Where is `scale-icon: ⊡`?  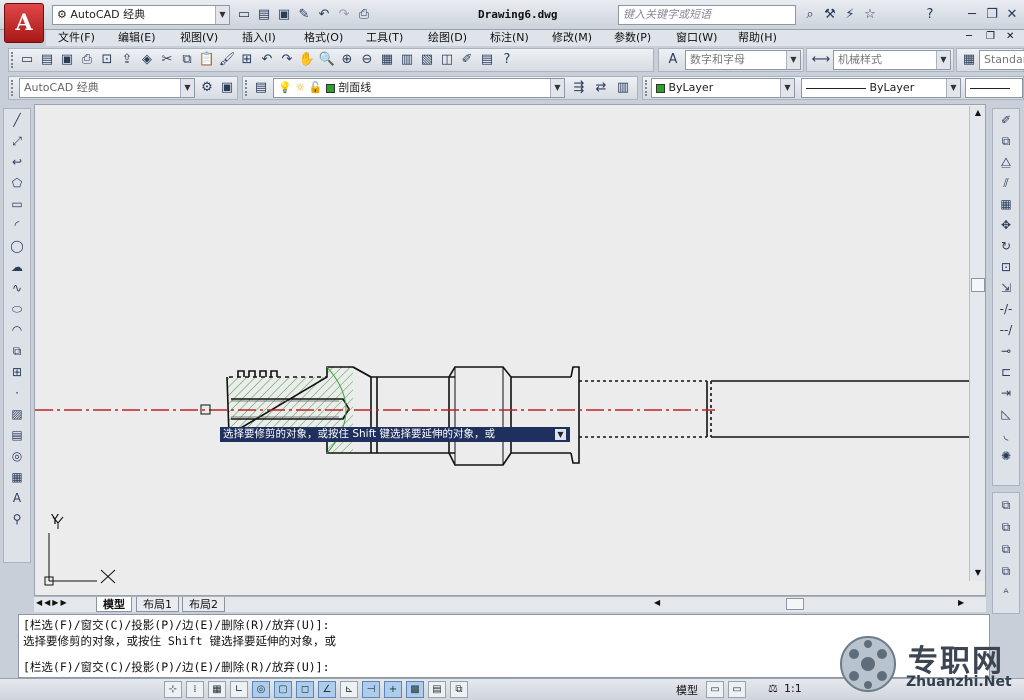 scale-icon: ⊡ is located at coordinates (1006, 267).